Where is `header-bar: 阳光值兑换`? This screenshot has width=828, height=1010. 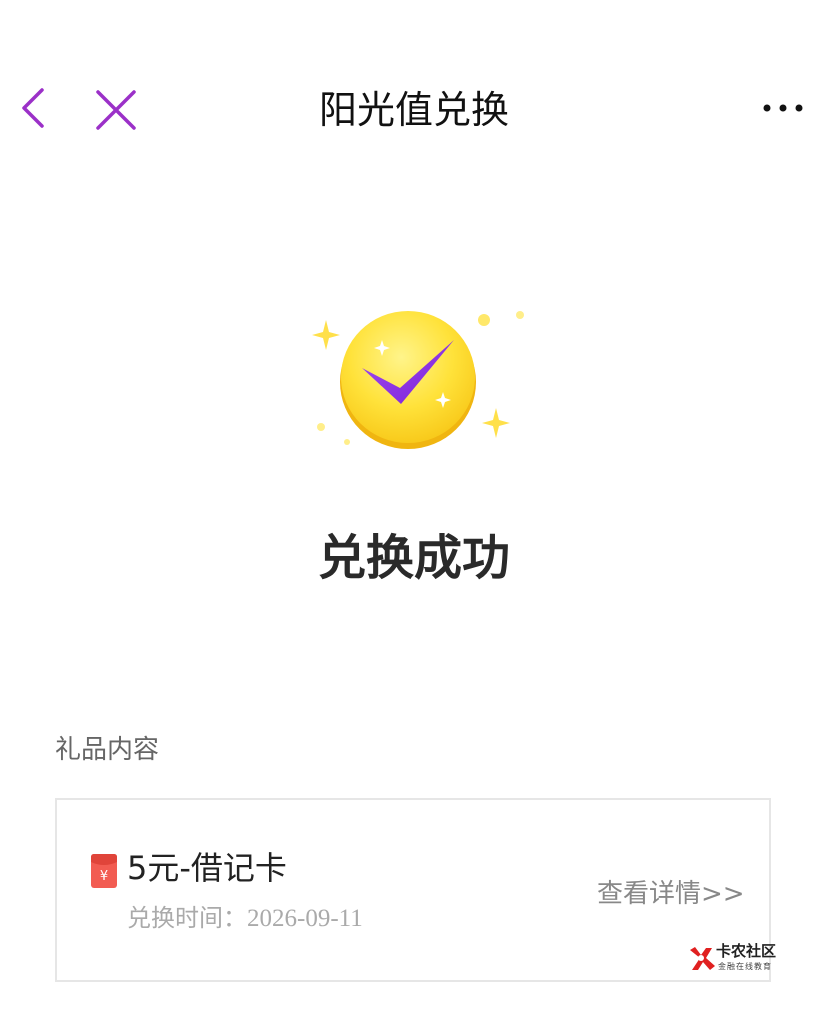 header-bar: 阳光值兑换 is located at coordinates (414, 110).